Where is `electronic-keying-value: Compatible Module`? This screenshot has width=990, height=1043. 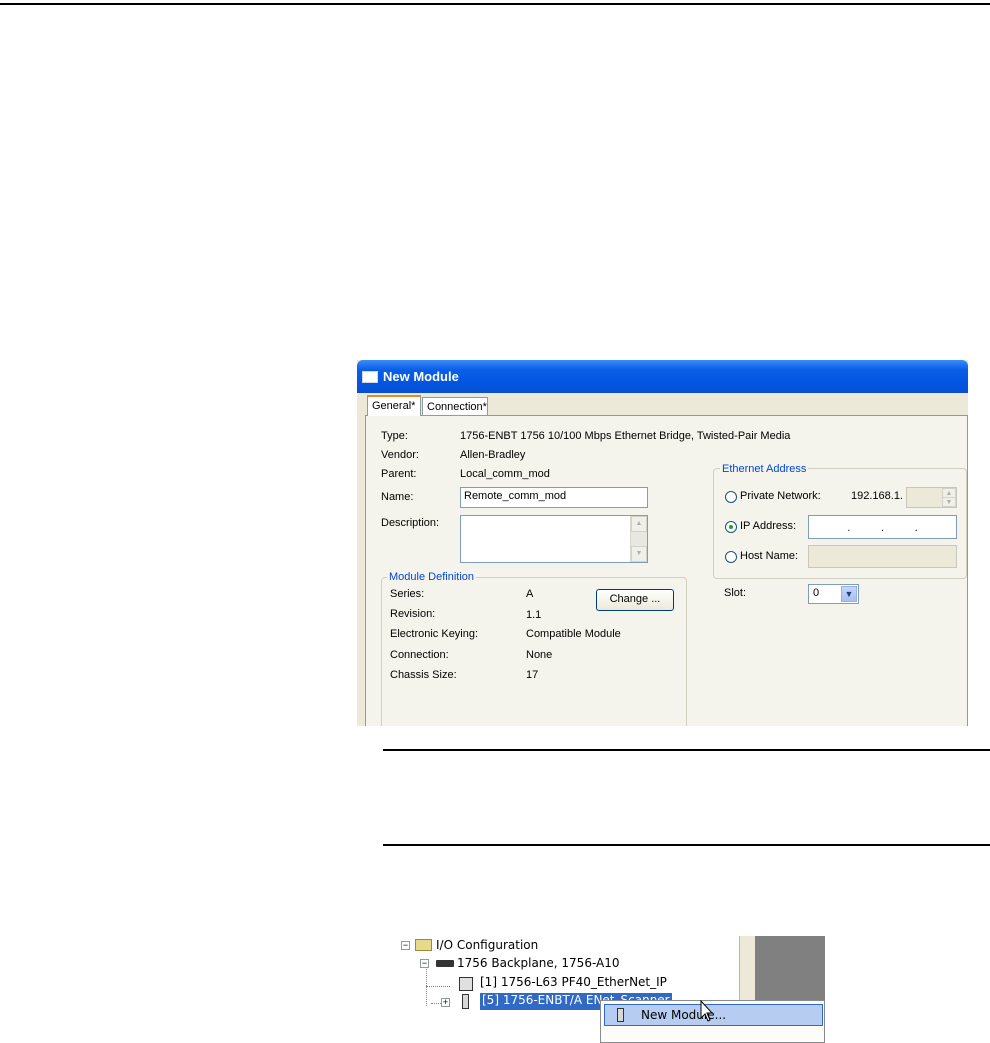 electronic-keying-value: Compatible Module is located at coordinates (573, 634).